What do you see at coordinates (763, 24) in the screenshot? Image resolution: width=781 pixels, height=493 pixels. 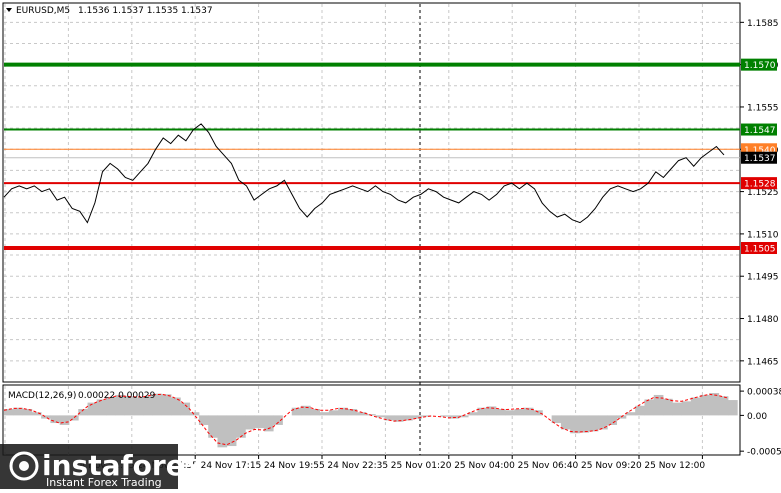 I see `price-tick-label: 1.1585` at bounding box center [763, 24].